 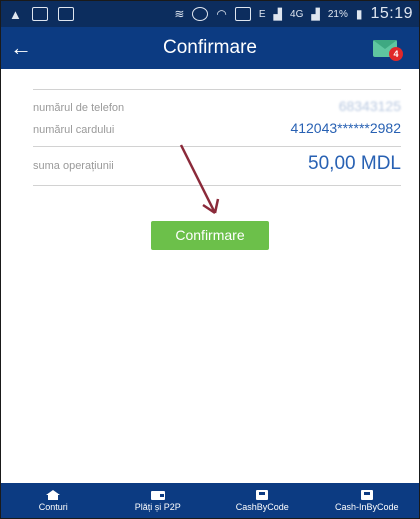 I want to click on nav-item-accounts: Conturi, so click(x=53, y=500).